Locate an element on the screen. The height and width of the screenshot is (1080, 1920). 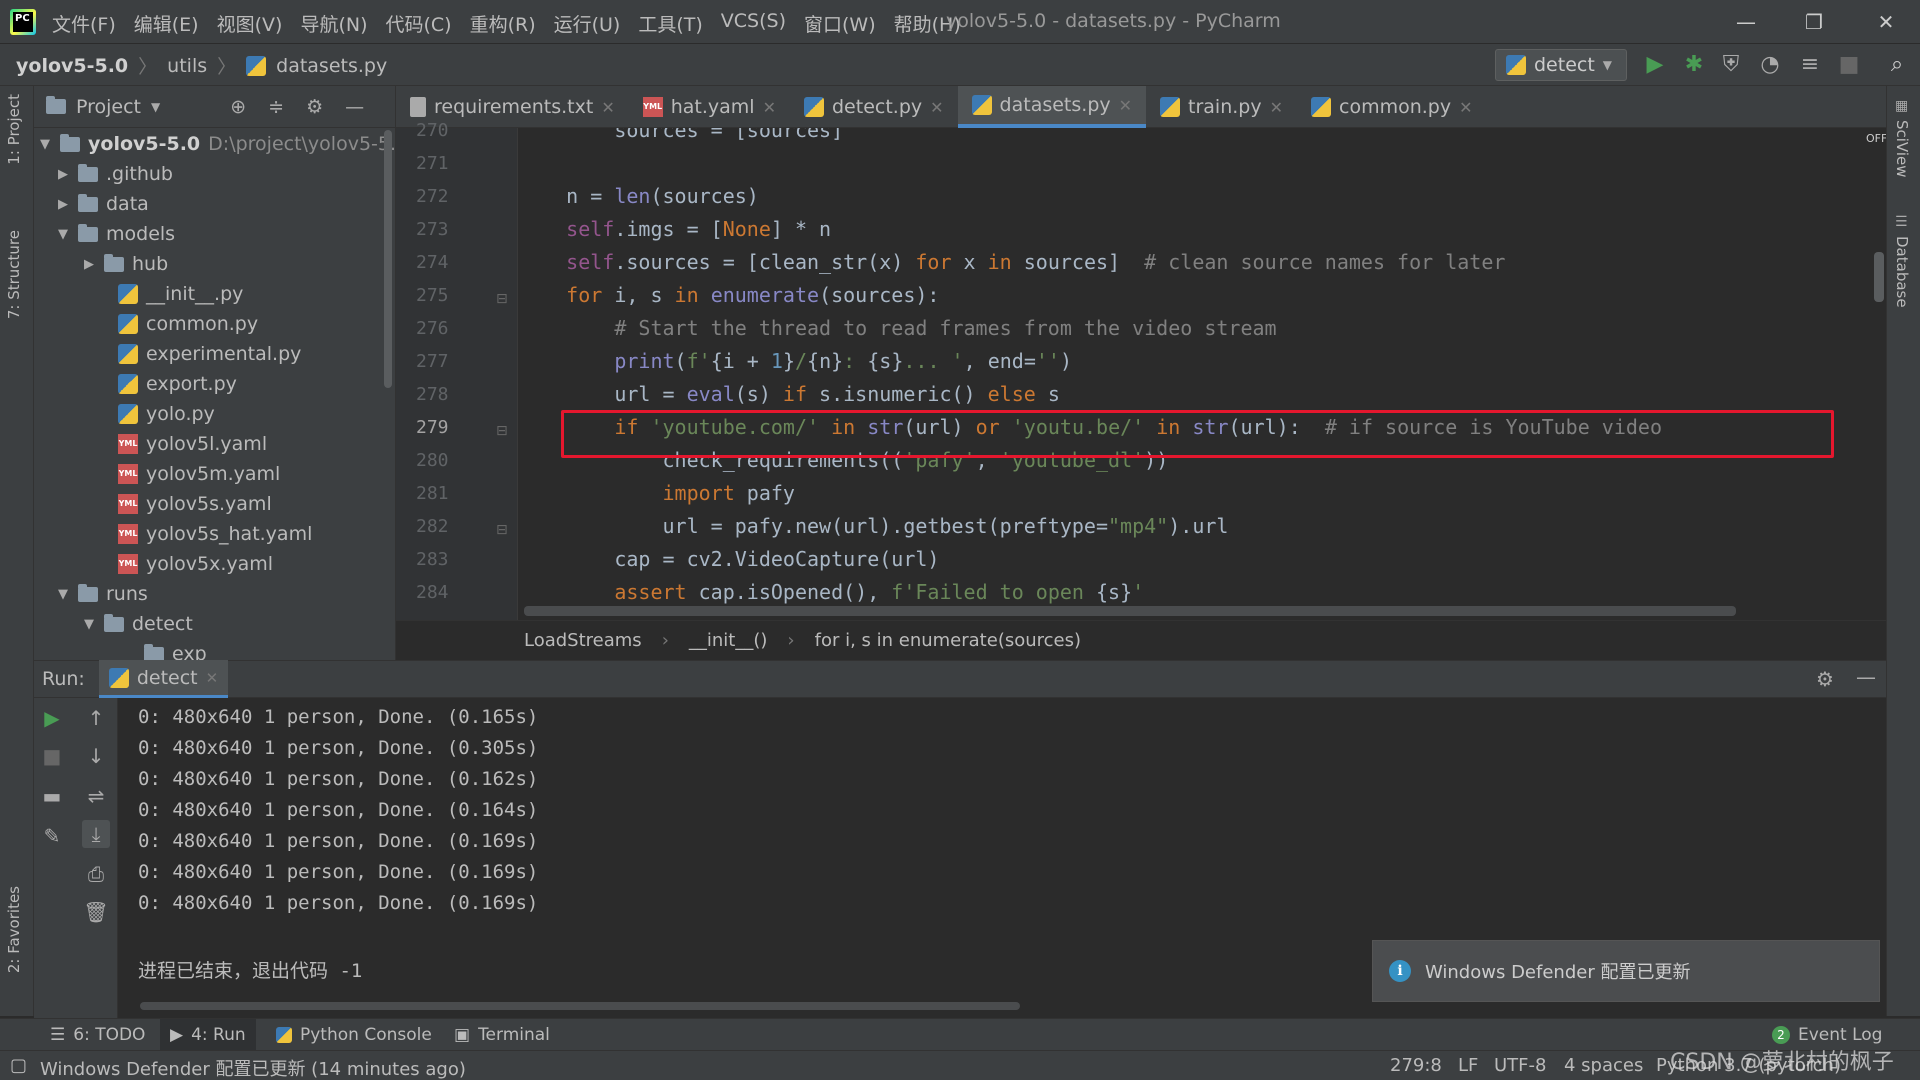
tree-item-hub: ▶ hub is located at coordinates (125, 264).